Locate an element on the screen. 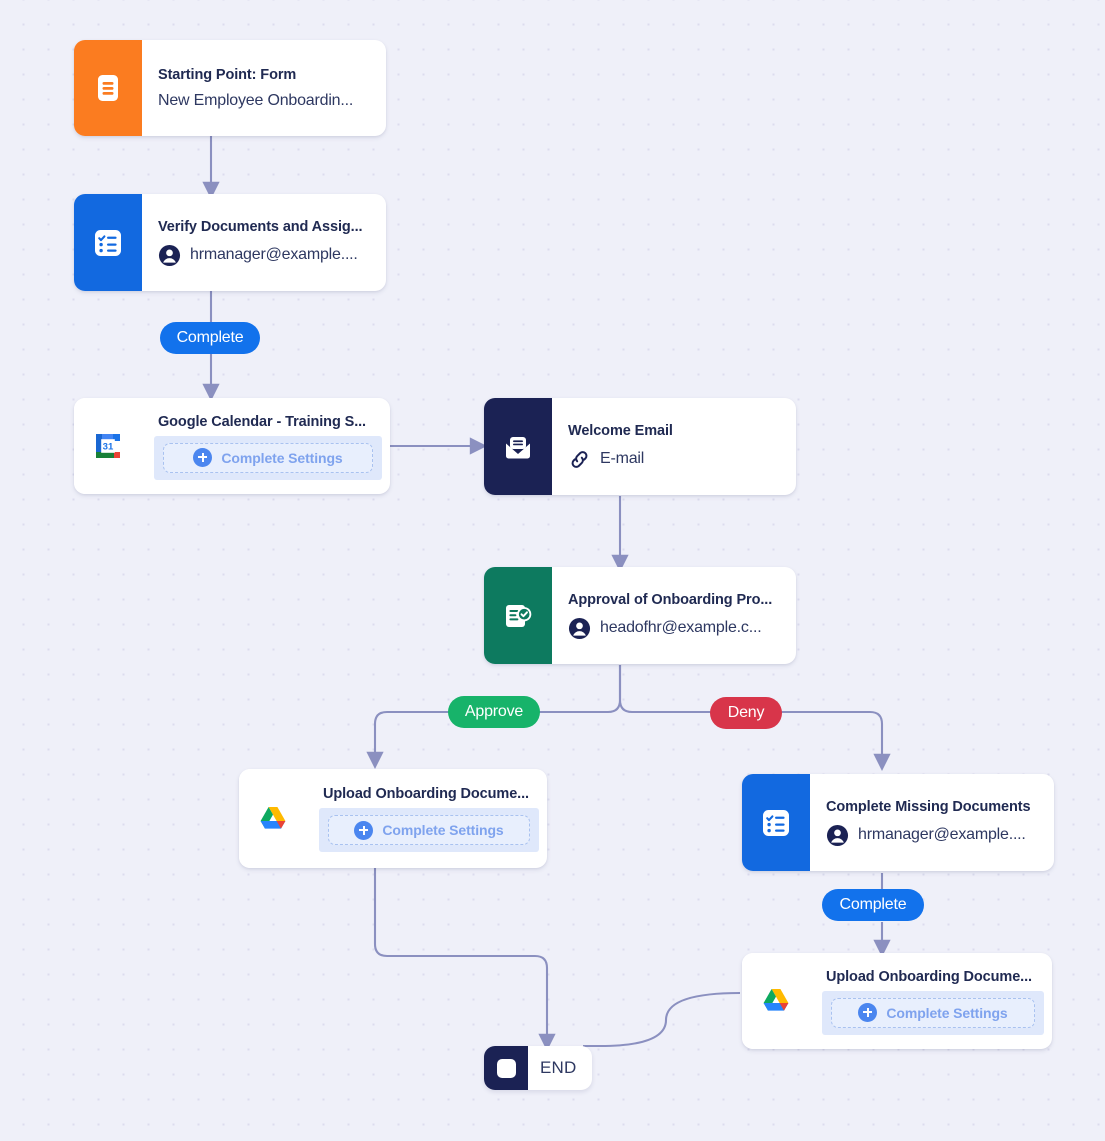  edge-label-complete-bottom: Complete is located at coordinates (873, 905).